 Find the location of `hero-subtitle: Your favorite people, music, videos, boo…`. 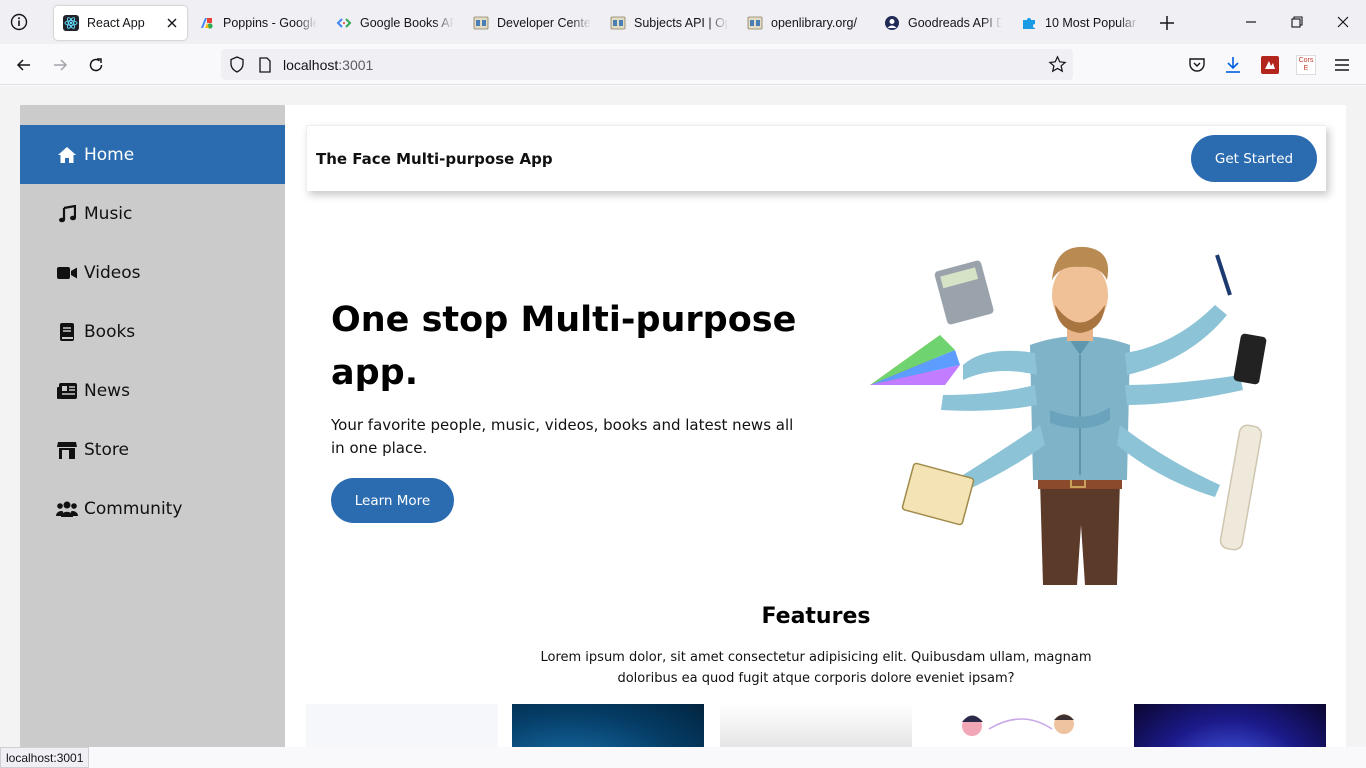

hero-subtitle: Your favorite people, music, videos, boo… is located at coordinates (562, 436).